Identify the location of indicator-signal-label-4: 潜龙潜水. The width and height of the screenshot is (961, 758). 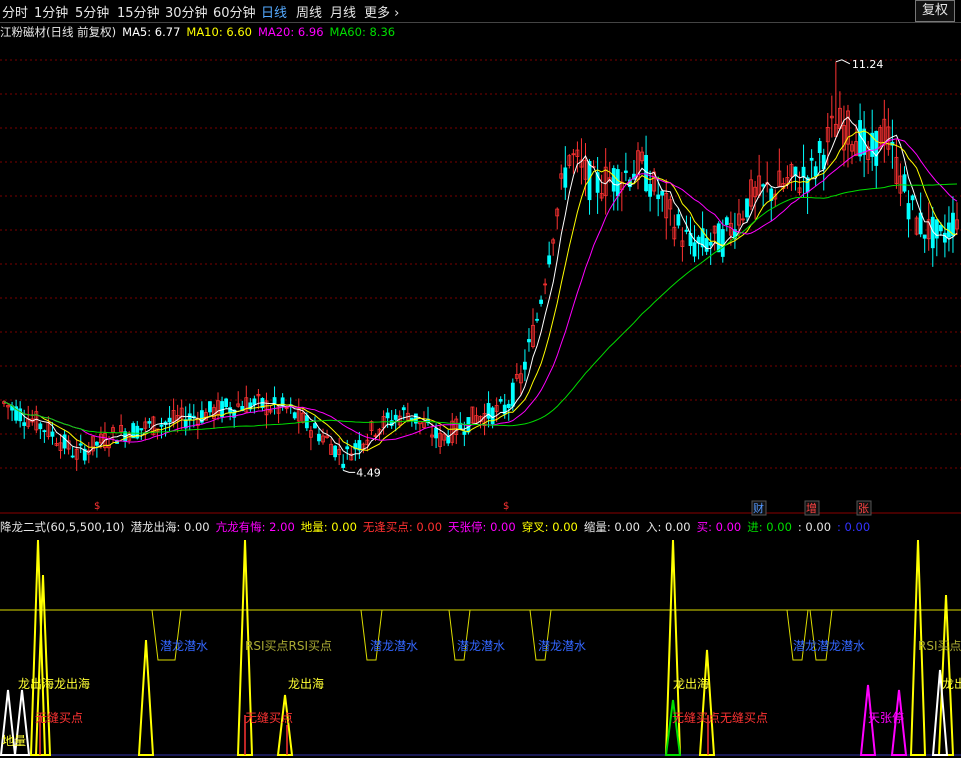
(562, 646).